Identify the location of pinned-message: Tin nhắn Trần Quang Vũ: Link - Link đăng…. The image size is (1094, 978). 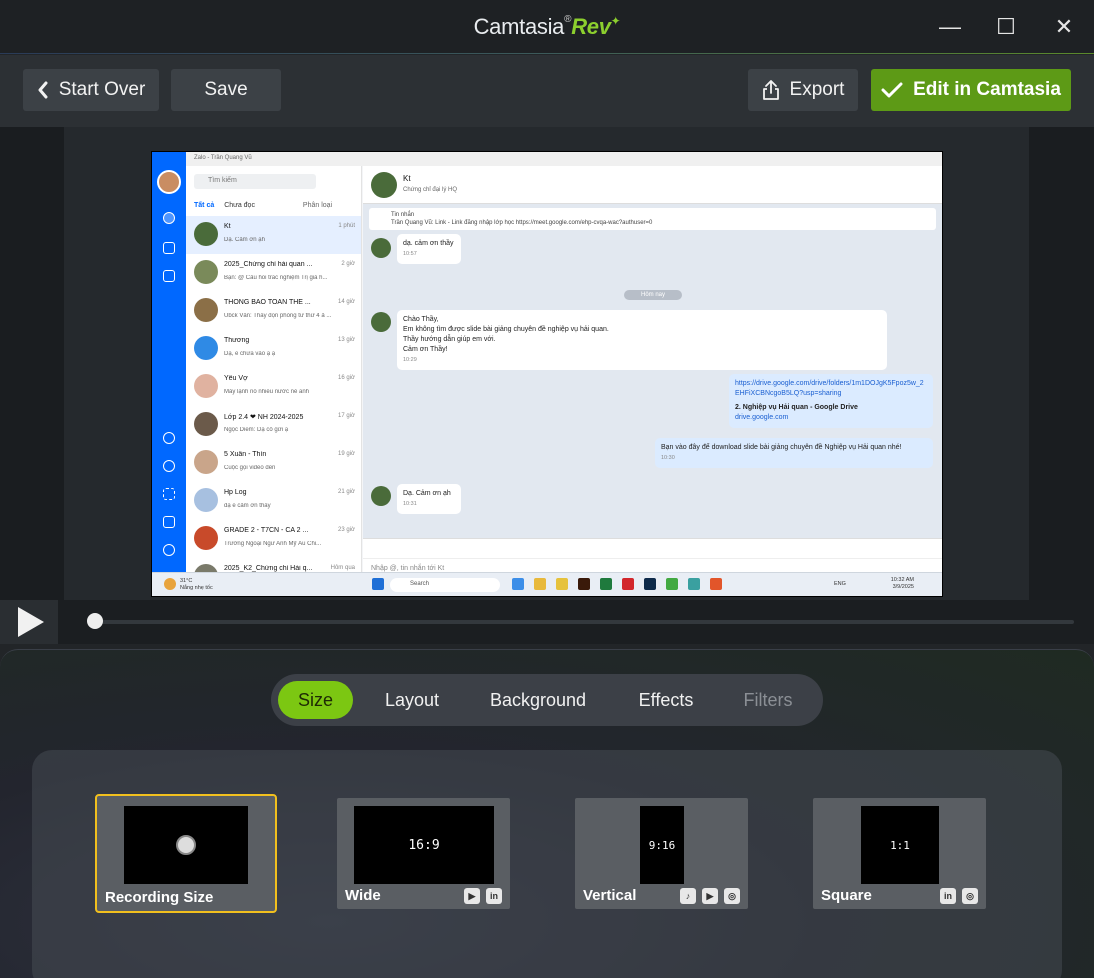
(652, 219).